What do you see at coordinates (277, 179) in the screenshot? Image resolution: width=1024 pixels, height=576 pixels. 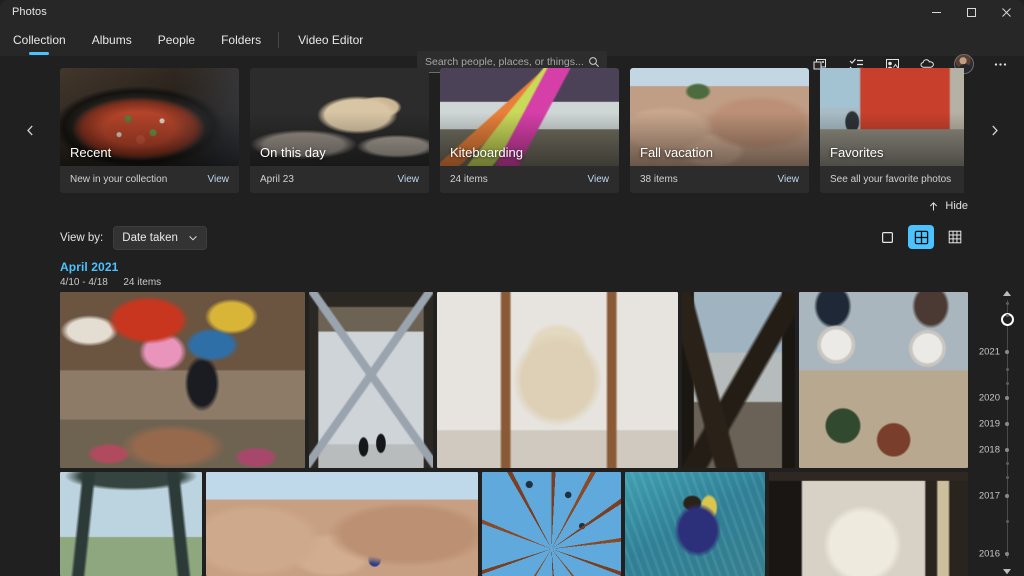 I see `card-meta: April 23` at bounding box center [277, 179].